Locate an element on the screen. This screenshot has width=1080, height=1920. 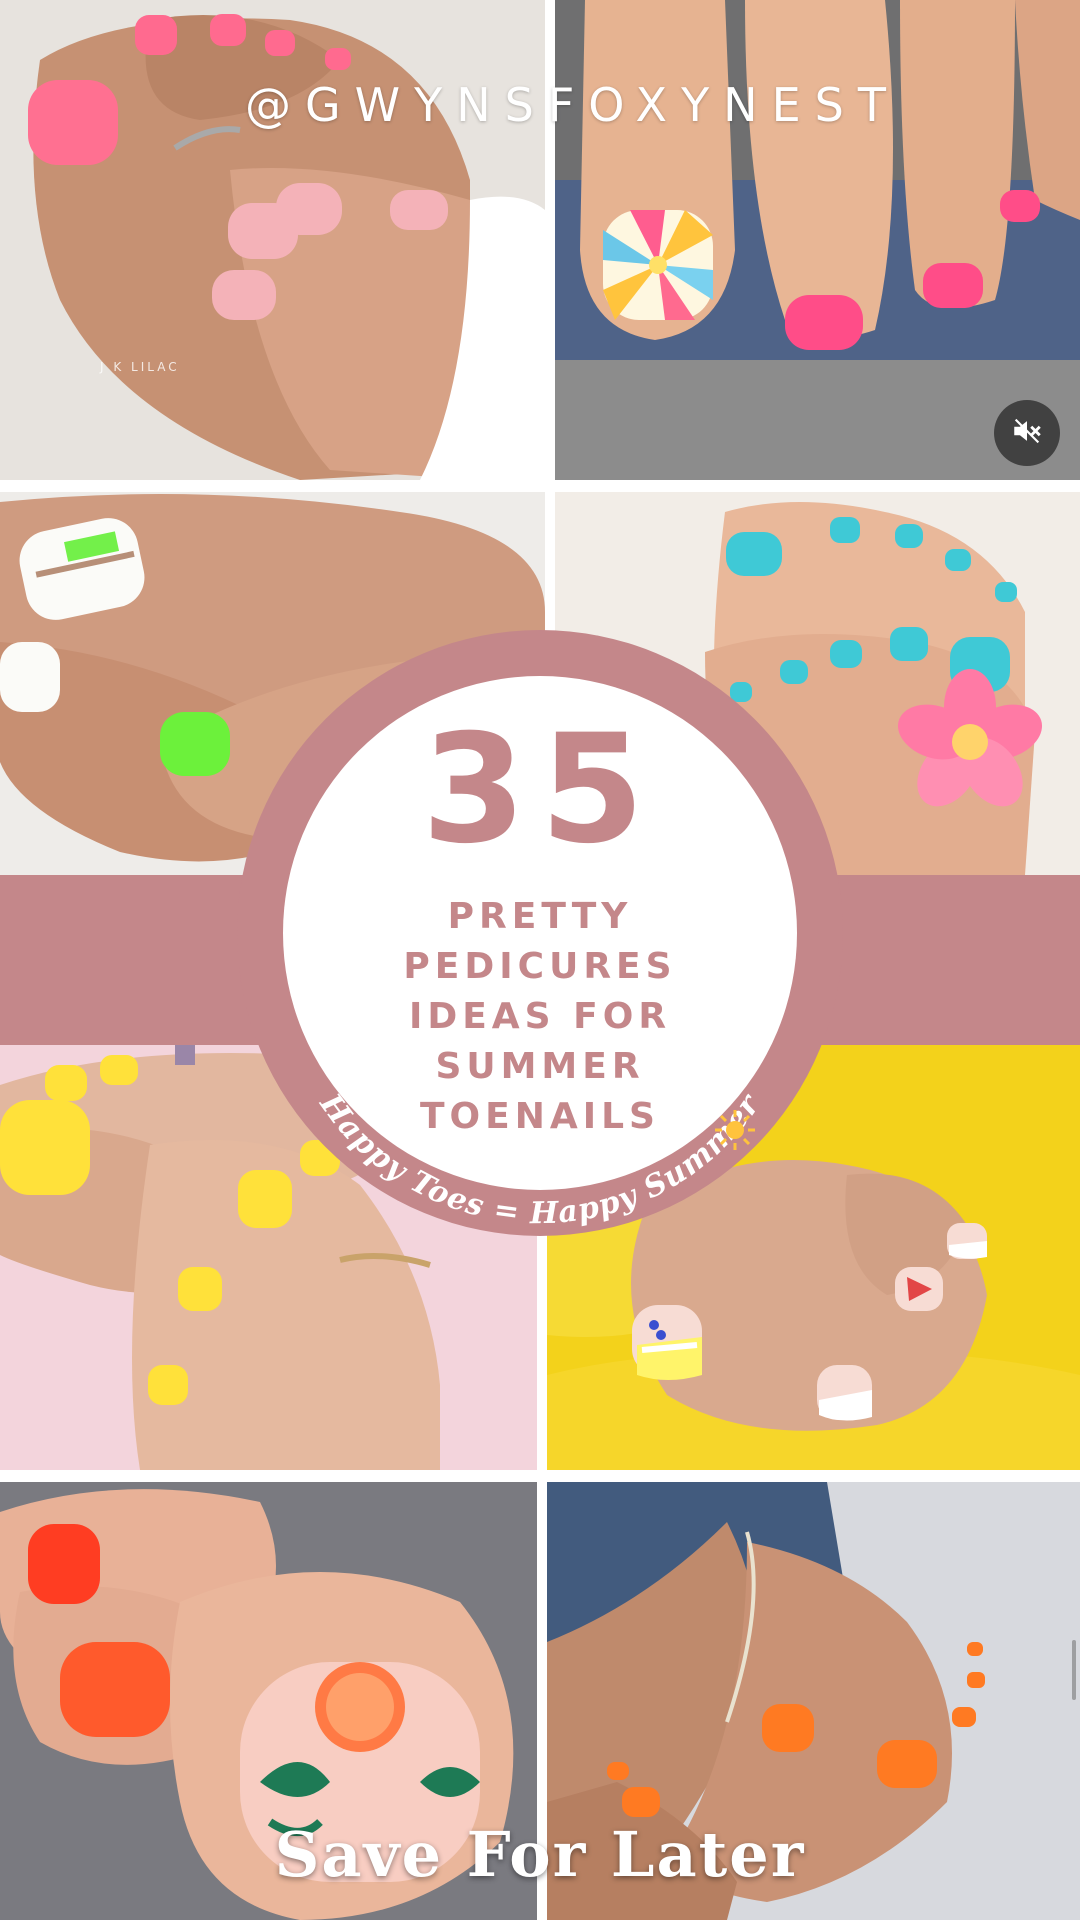
watermark-handle: @GWYNSFOXYNEST is located at coordinates (572, 105).